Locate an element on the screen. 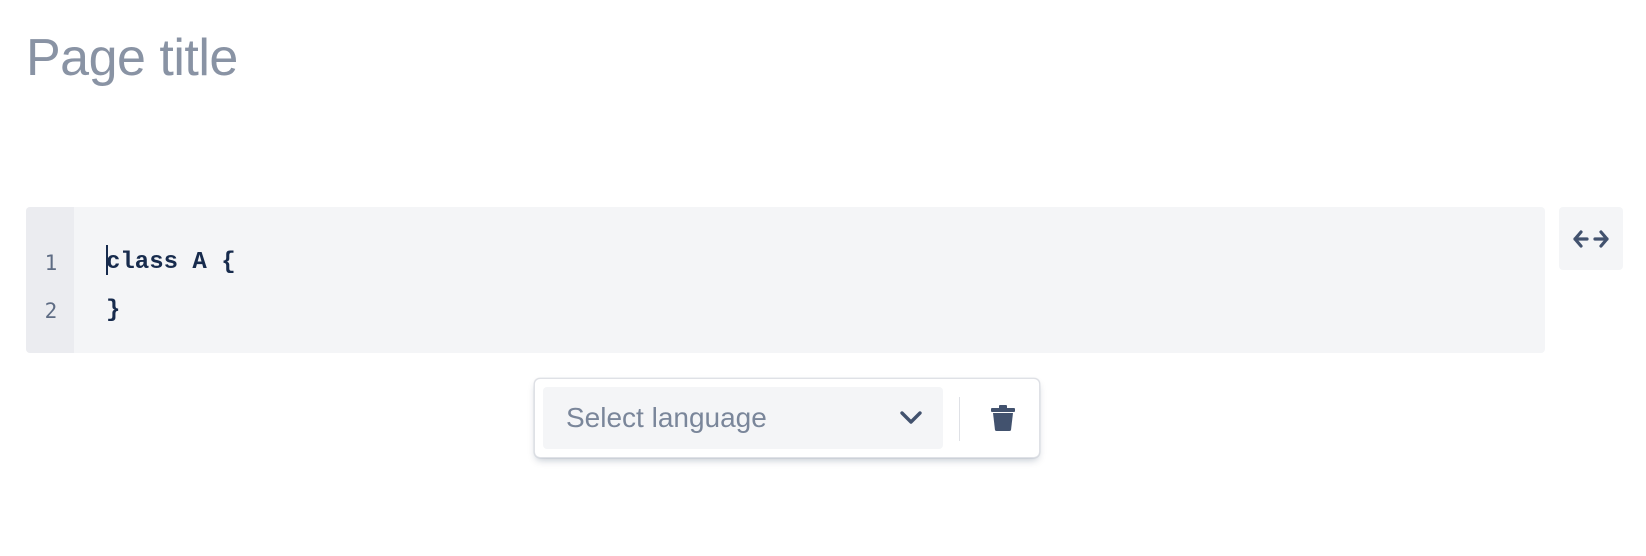 The width and height of the screenshot is (1646, 556). delete-button is located at coordinates (1003, 418).